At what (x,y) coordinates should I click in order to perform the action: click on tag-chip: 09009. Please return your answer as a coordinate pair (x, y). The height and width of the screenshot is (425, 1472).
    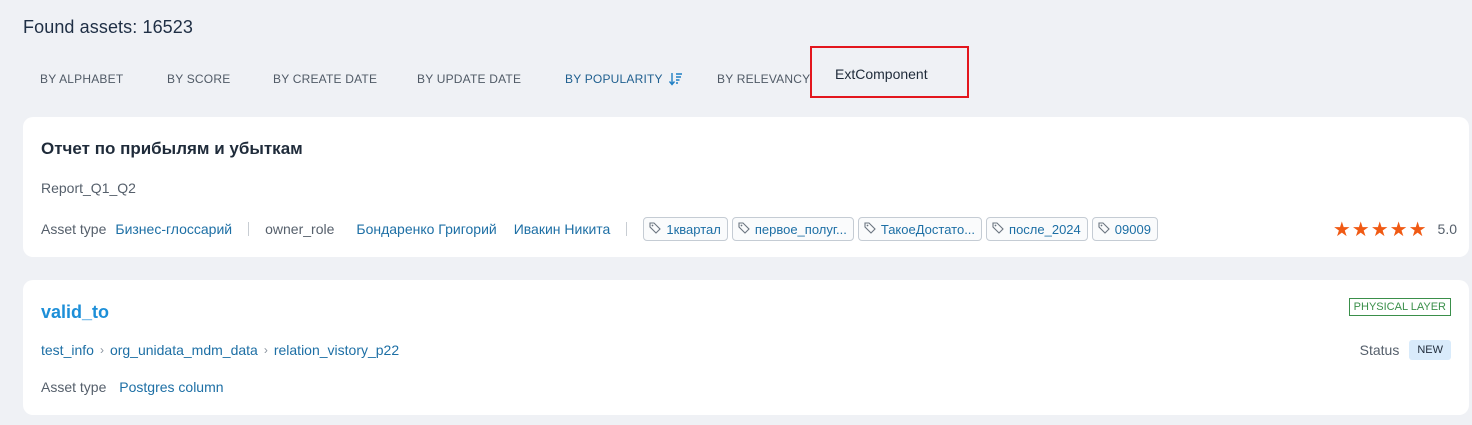
    Looking at the image, I should click on (1124, 229).